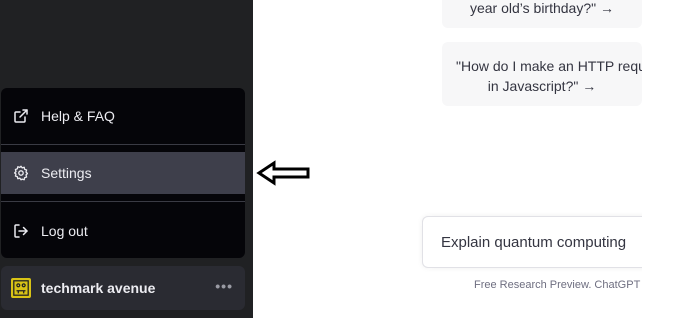 The height and width of the screenshot is (318, 692). Describe the element at coordinates (667, 159) in the screenshot. I see `window-edge` at that location.